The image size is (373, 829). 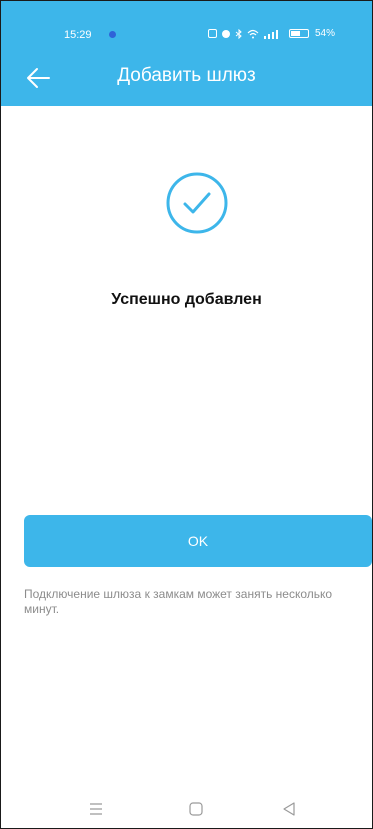 I want to click on status-time: 15:29, so click(x=78, y=35).